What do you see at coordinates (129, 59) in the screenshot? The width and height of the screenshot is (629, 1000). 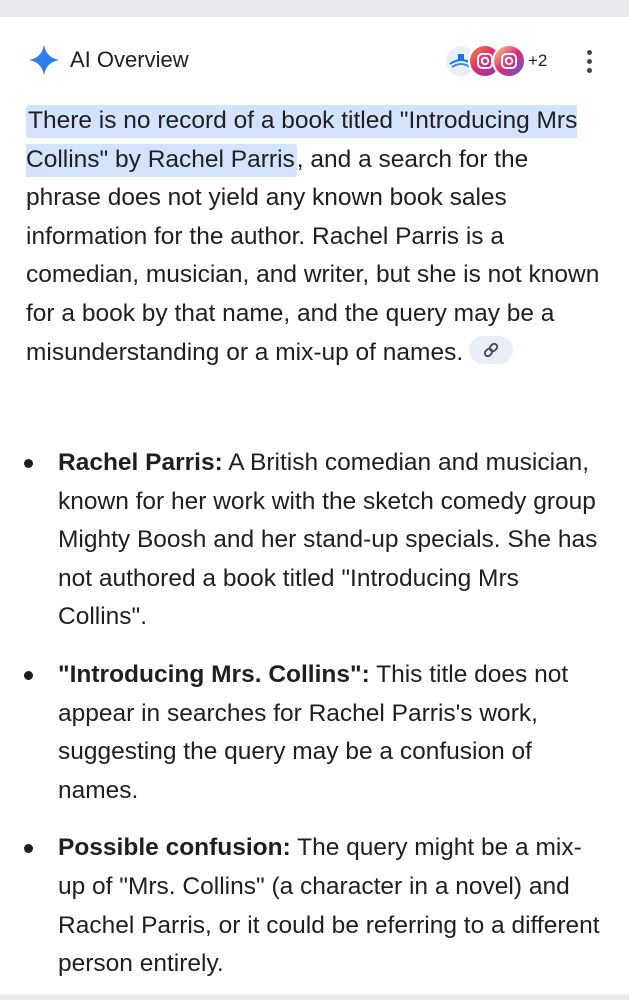 I see `ai-overview-title: AI Overview` at bounding box center [129, 59].